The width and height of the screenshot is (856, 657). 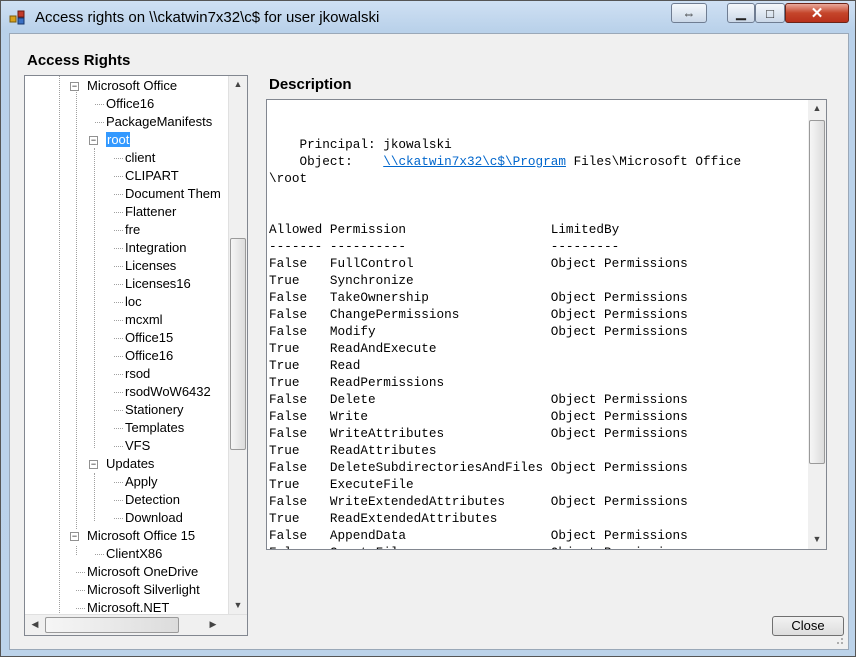 I want to click on tree-node: Microsoft Office 15, so click(x=141, y=536).